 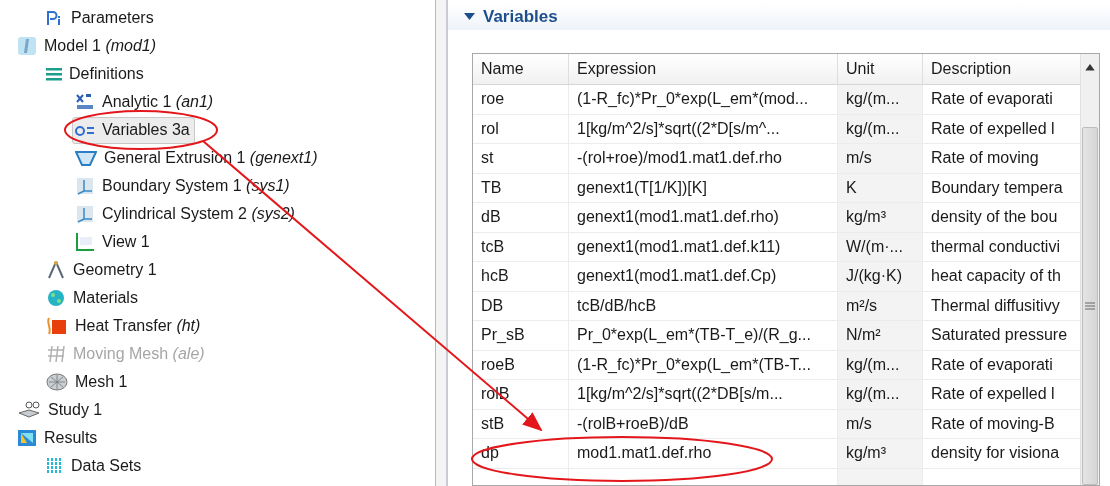 I want to click on model-icon, so click(x=27, y=46).